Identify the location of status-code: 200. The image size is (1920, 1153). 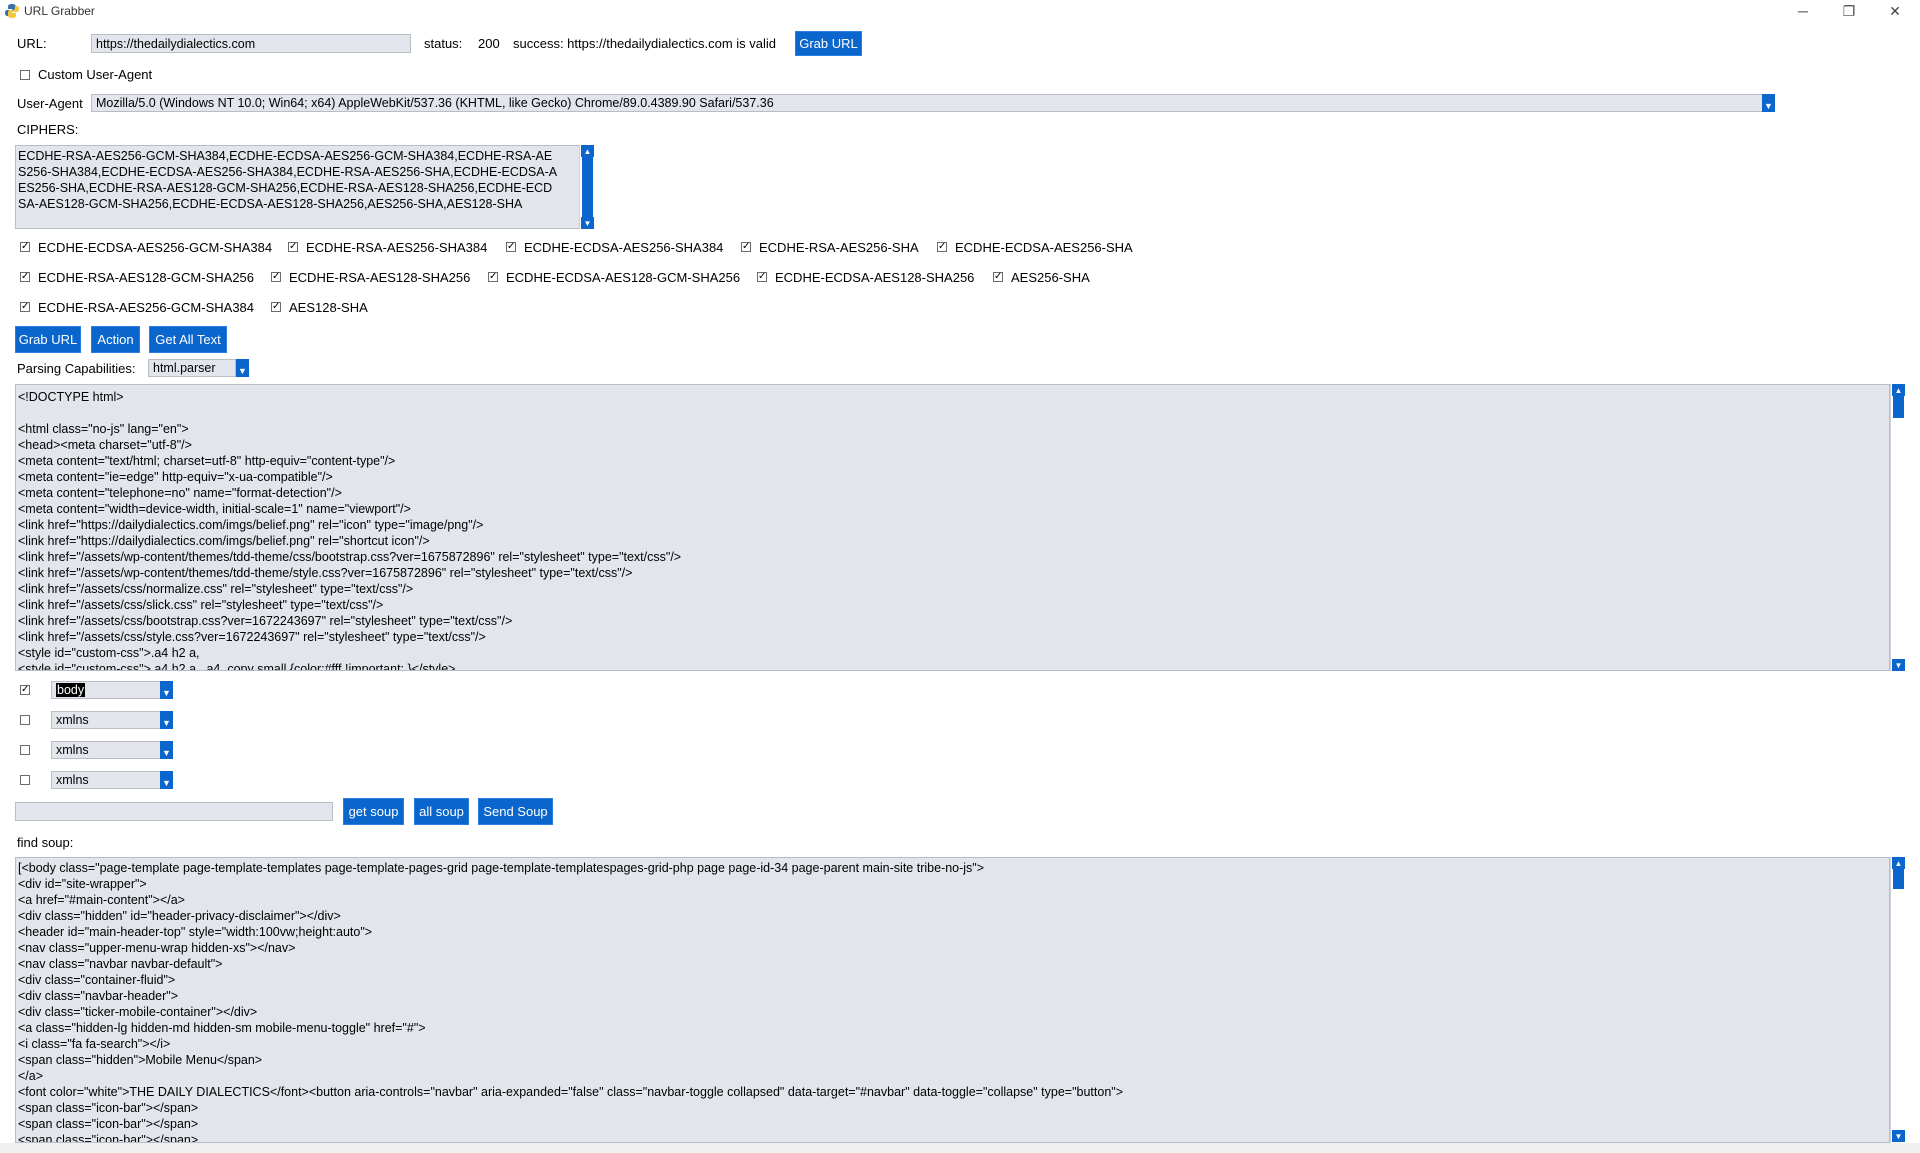
(489, 43).